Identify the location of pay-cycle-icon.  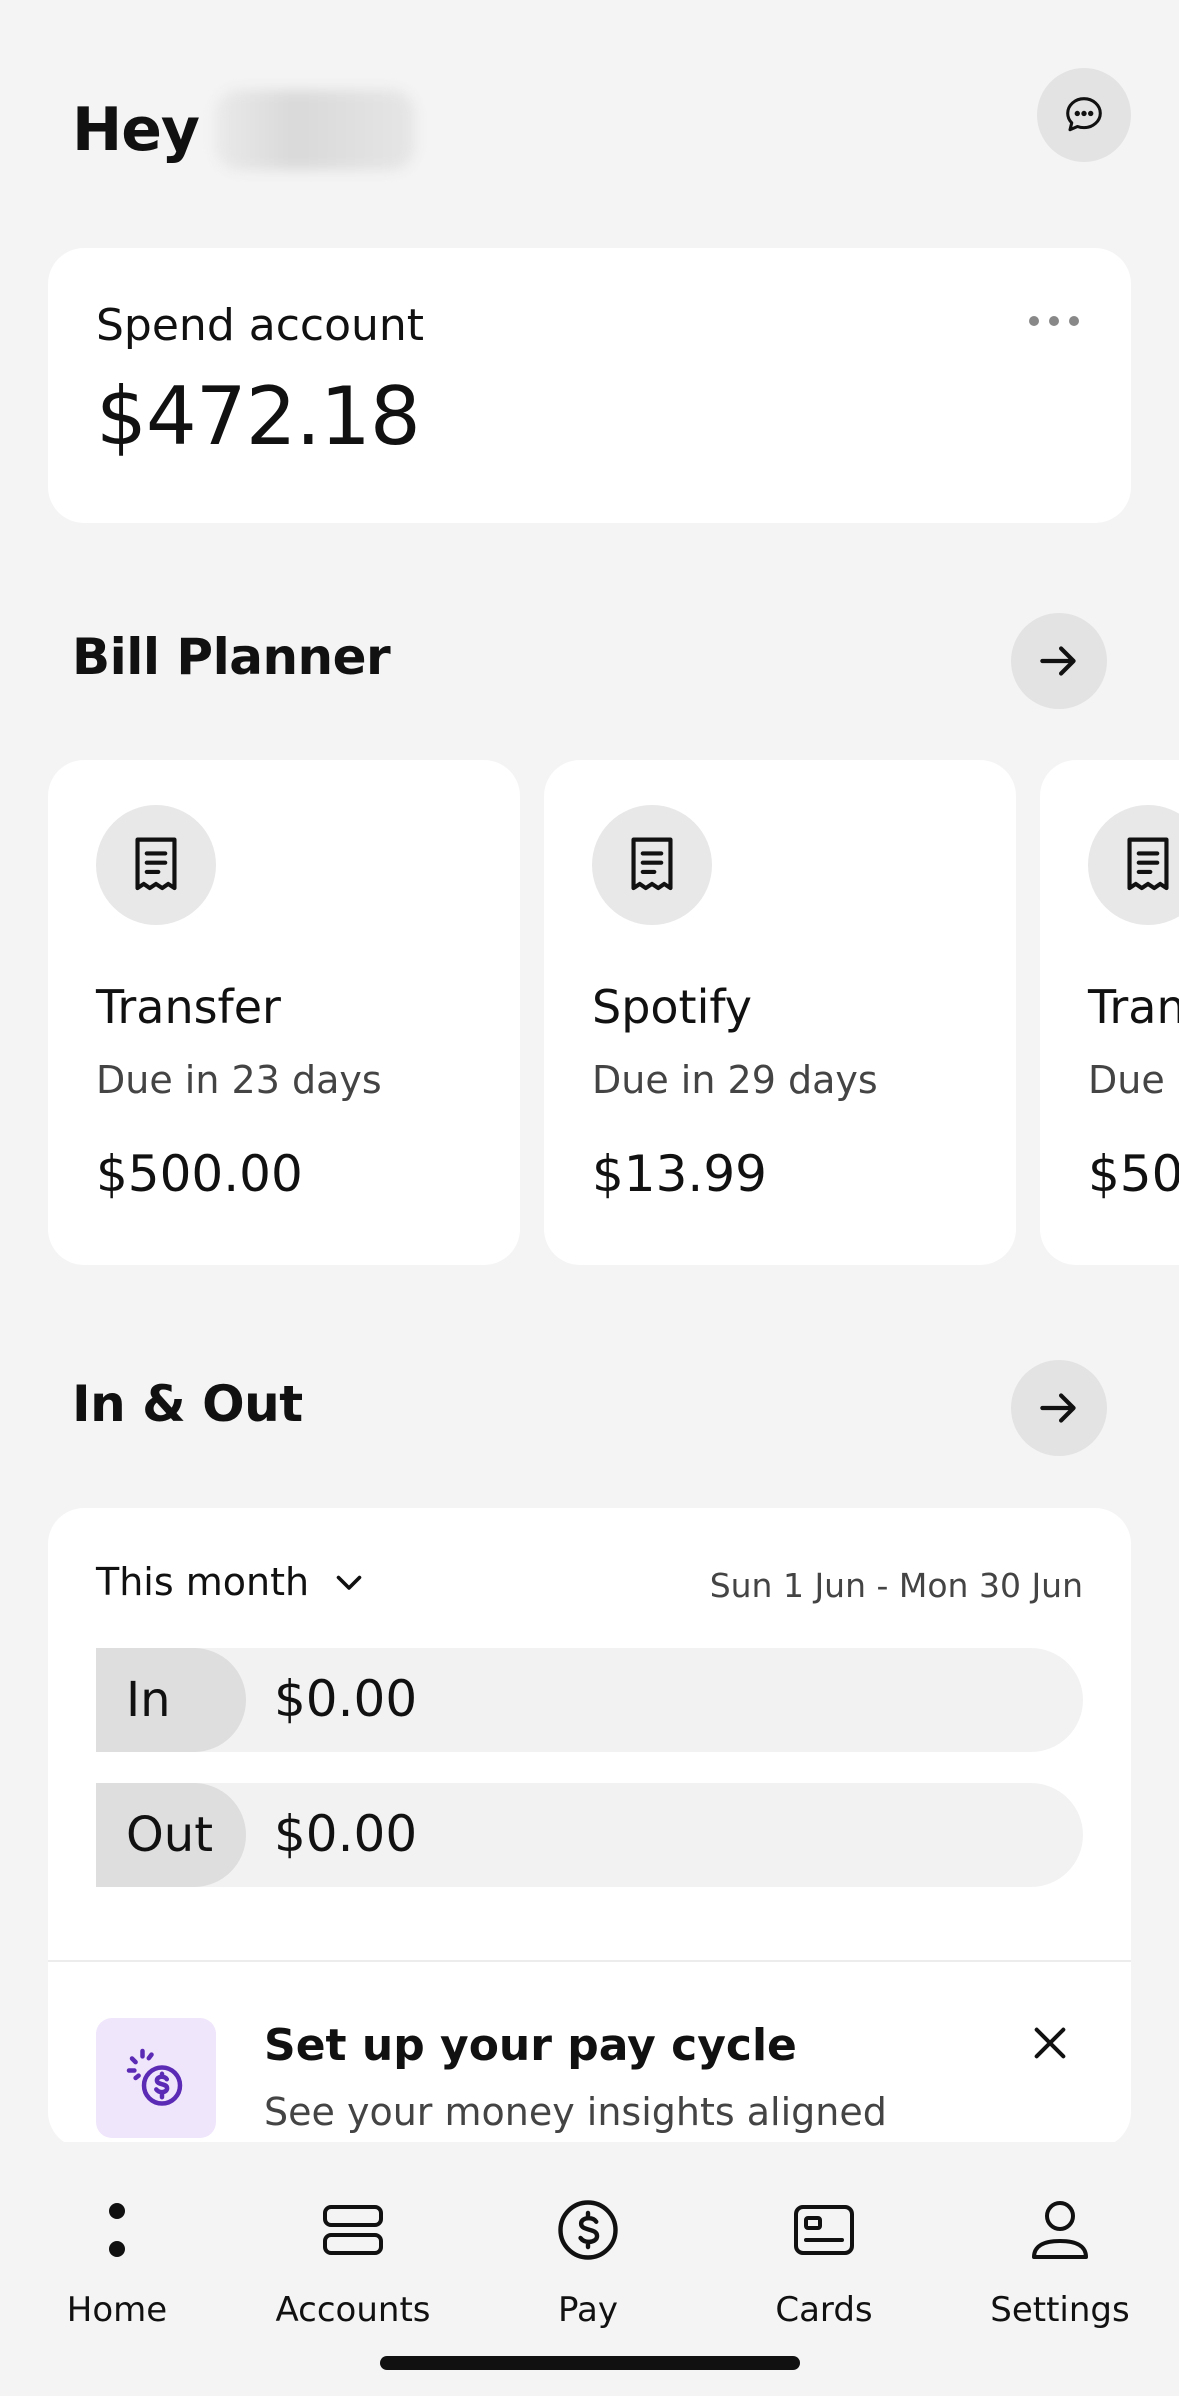
(156, 2078).